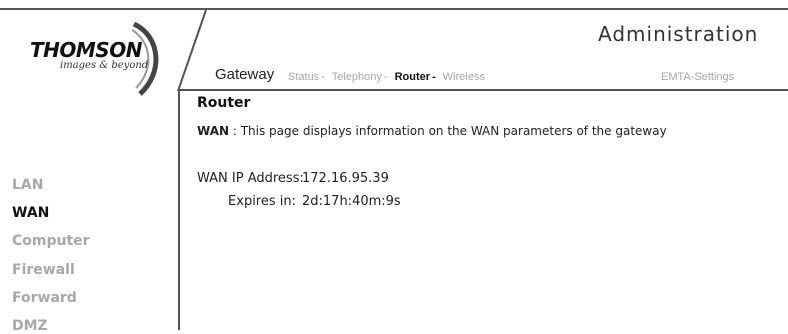  Describe the element at coordinates (30, 213) in the screenshot. I see `sidebar-item-wan: WAN` at that location.